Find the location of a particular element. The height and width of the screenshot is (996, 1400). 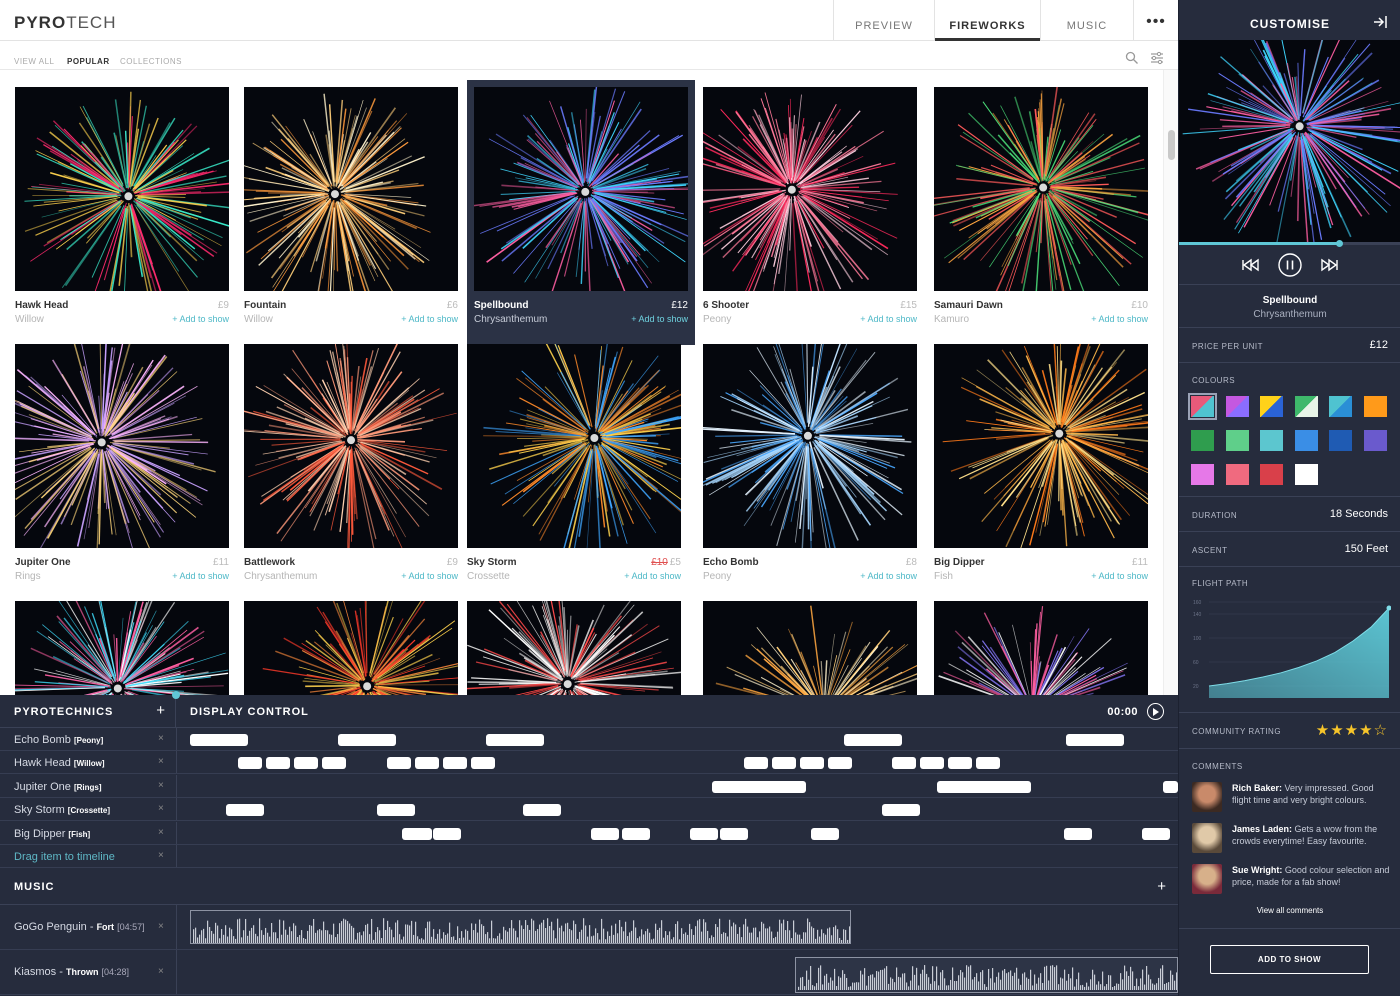

firework-card: 6 Shooter Peony £15 + Add to show is located at coordinates (817, 211).